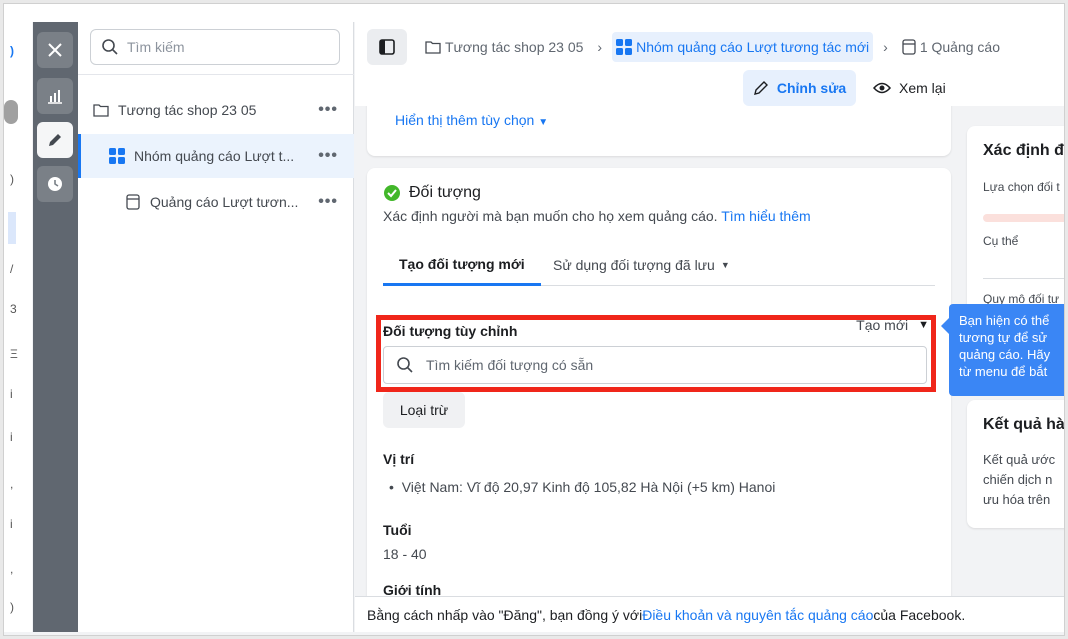  What do you see at coordinates (1018, 479) in the screenshot?
I see `results-line: chiến dịch n` at bounding box center [1018, 479].